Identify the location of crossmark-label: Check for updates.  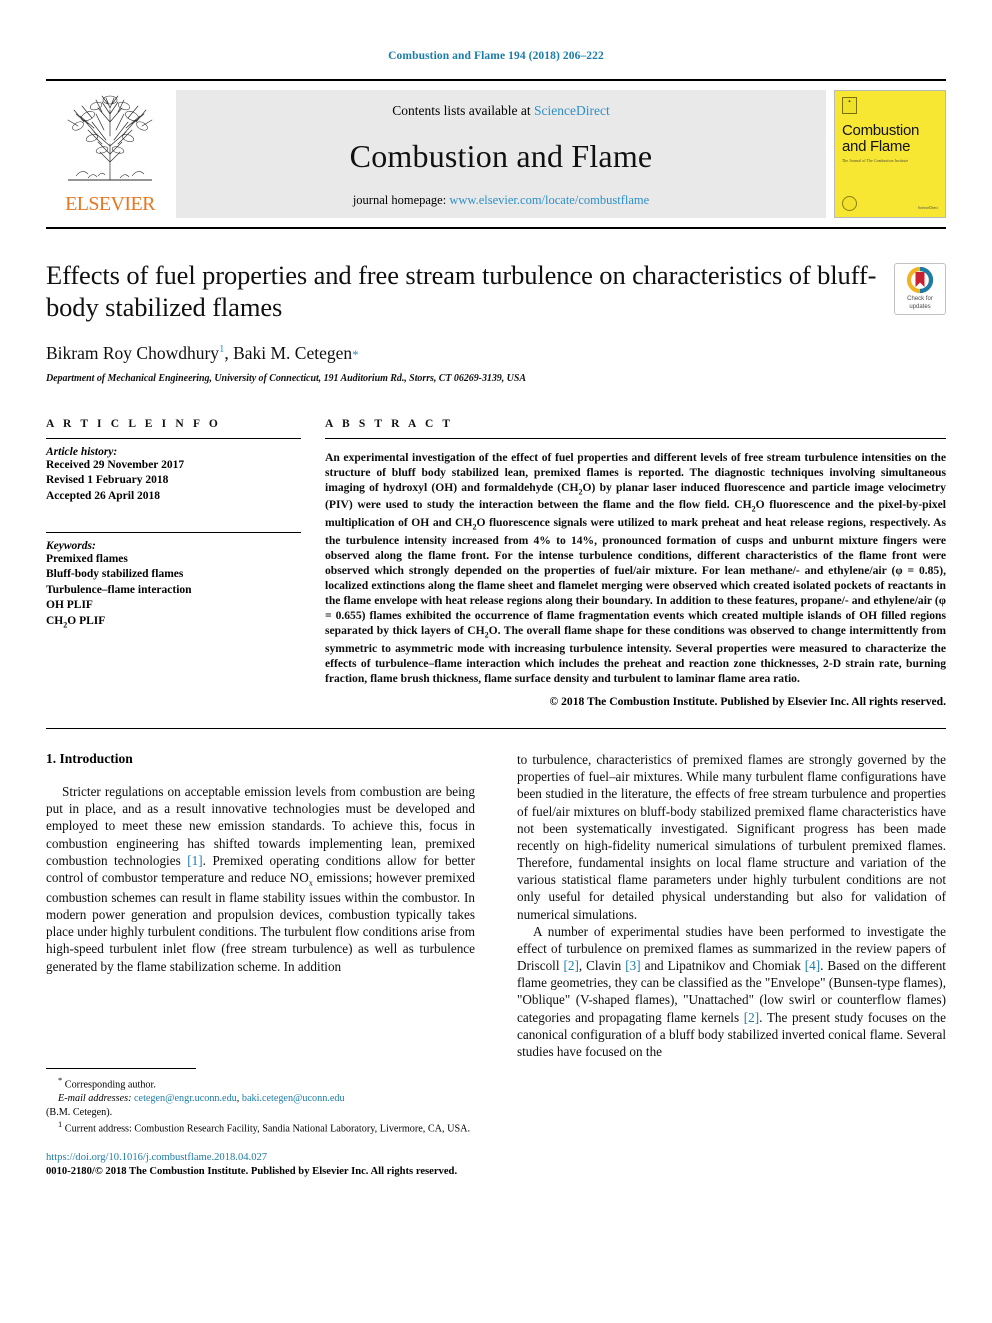
(920, 303).